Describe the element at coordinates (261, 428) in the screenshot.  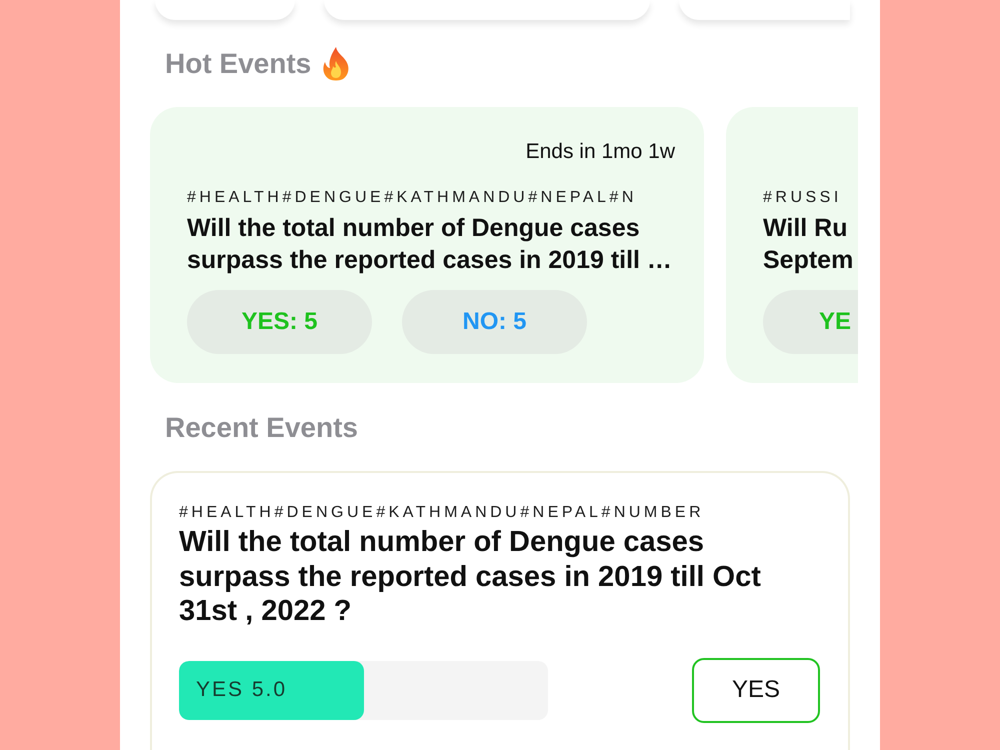
I see `section-title: Recent Events` at that location.